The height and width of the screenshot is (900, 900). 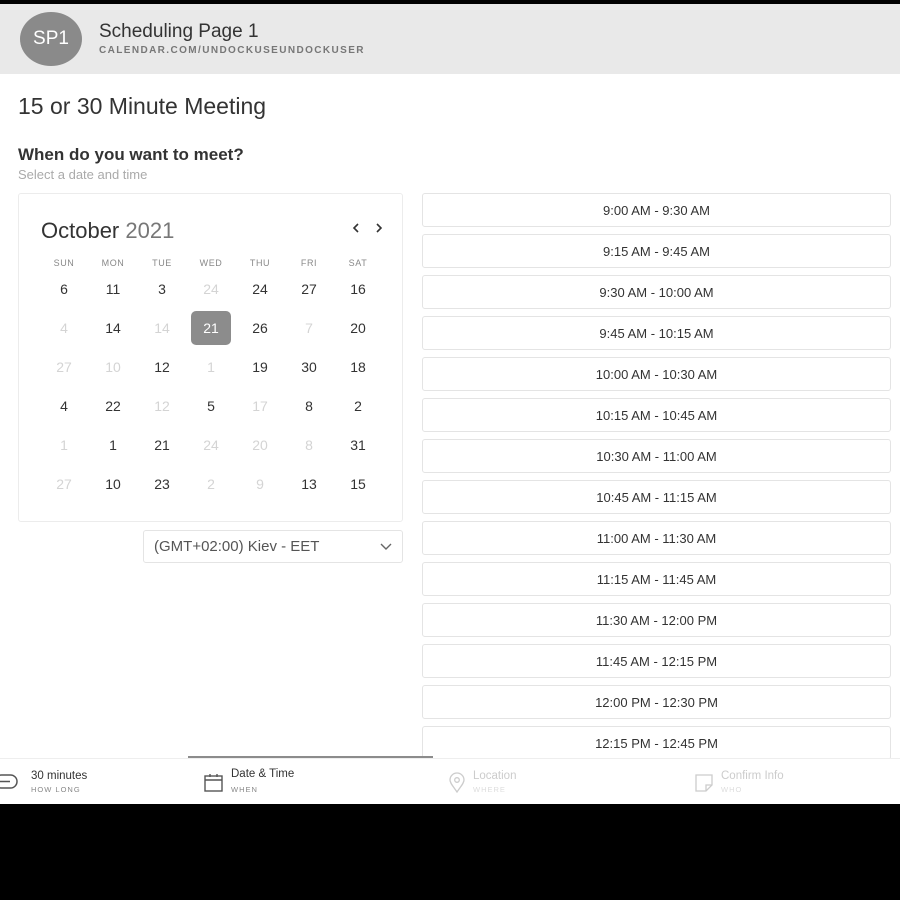 What do you see at coordinates (260, 328) in the screenshot?
I see `calendar-day: 26` at bounding box center [260, 328].